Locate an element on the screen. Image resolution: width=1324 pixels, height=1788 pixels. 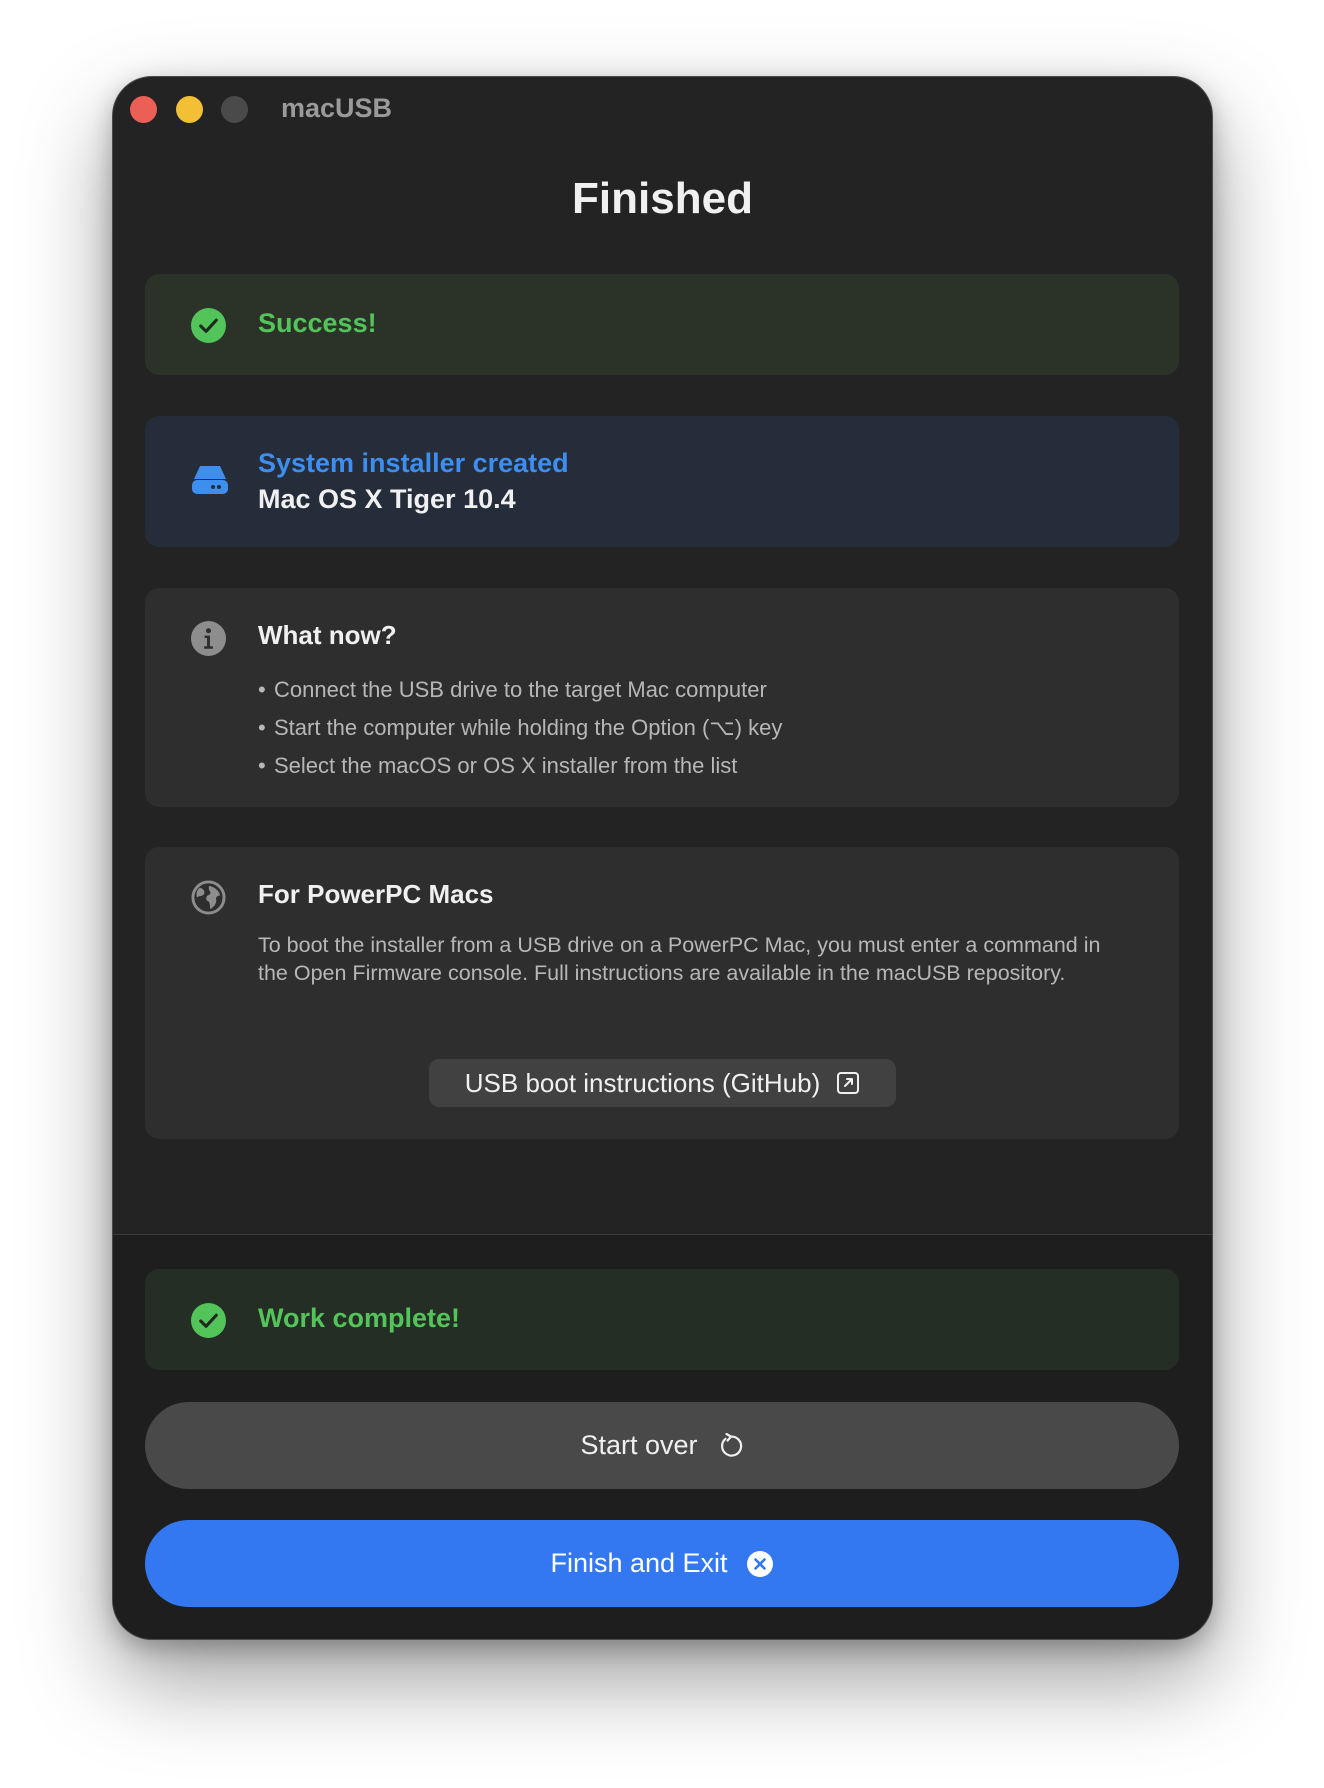
external-link-icon is located at coordinates (848, 1083).